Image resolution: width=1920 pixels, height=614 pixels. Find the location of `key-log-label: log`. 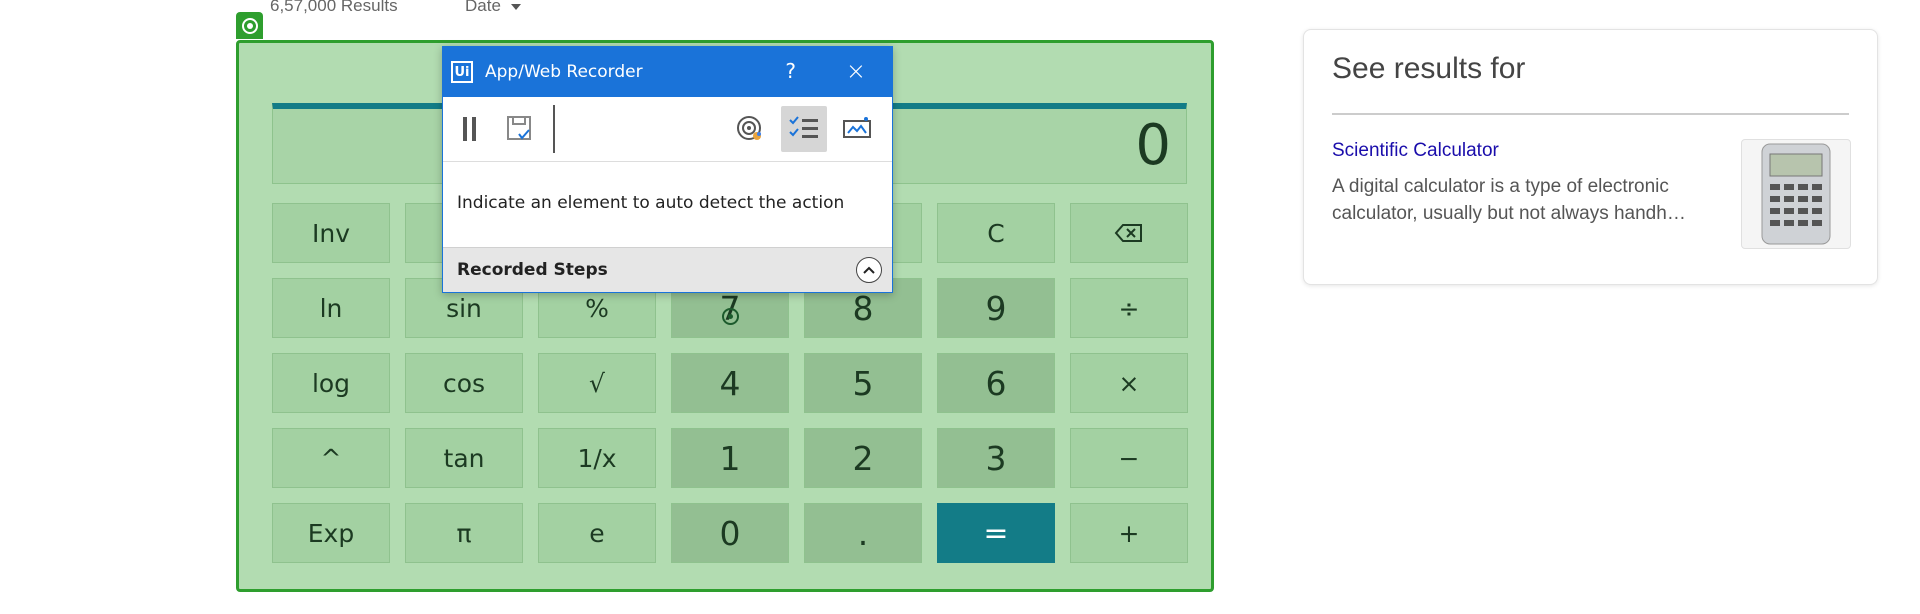

key-log-label: log is located at coordinates (331, 383).